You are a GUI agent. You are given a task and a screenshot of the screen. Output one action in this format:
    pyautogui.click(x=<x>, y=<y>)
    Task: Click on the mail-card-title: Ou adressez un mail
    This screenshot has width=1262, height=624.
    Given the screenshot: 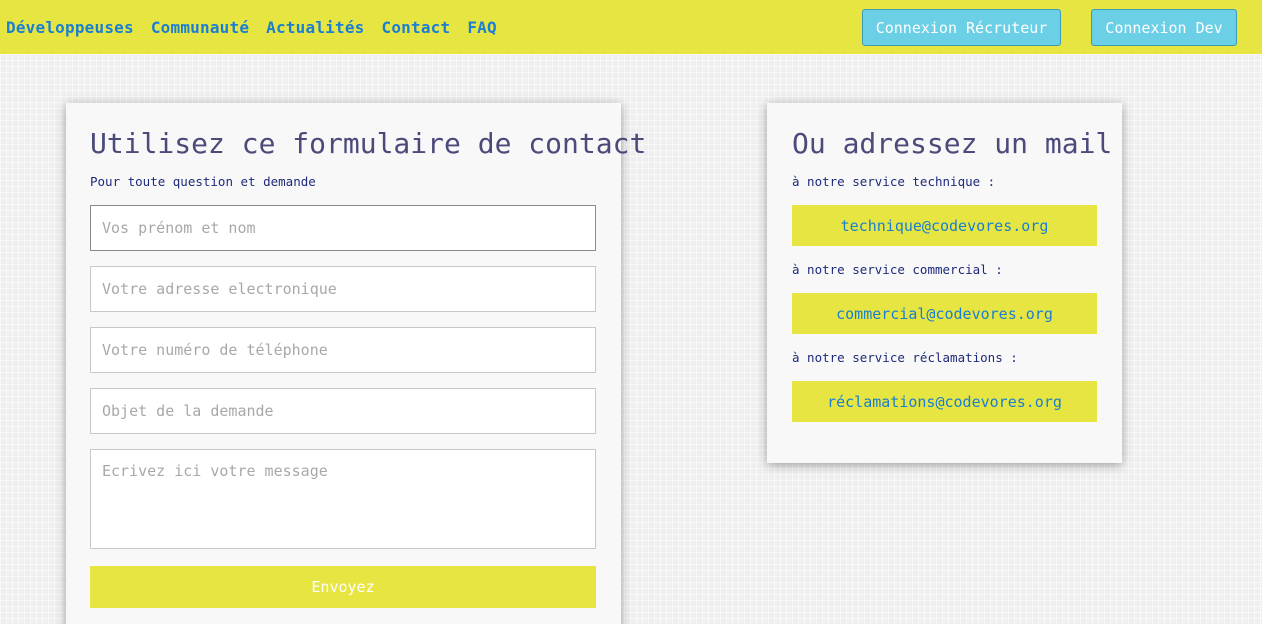 What is the action you would take?
    pyautogui.click(x=952, y=143)
    